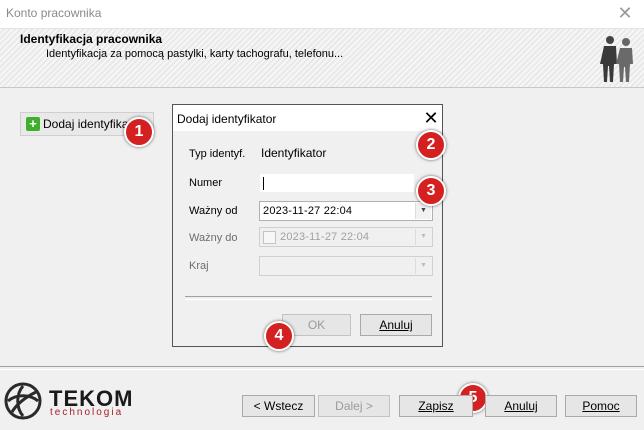 This screenshot has width=644, height=430. I want to click on window-title: Konto pracownika, so click(54, 13).